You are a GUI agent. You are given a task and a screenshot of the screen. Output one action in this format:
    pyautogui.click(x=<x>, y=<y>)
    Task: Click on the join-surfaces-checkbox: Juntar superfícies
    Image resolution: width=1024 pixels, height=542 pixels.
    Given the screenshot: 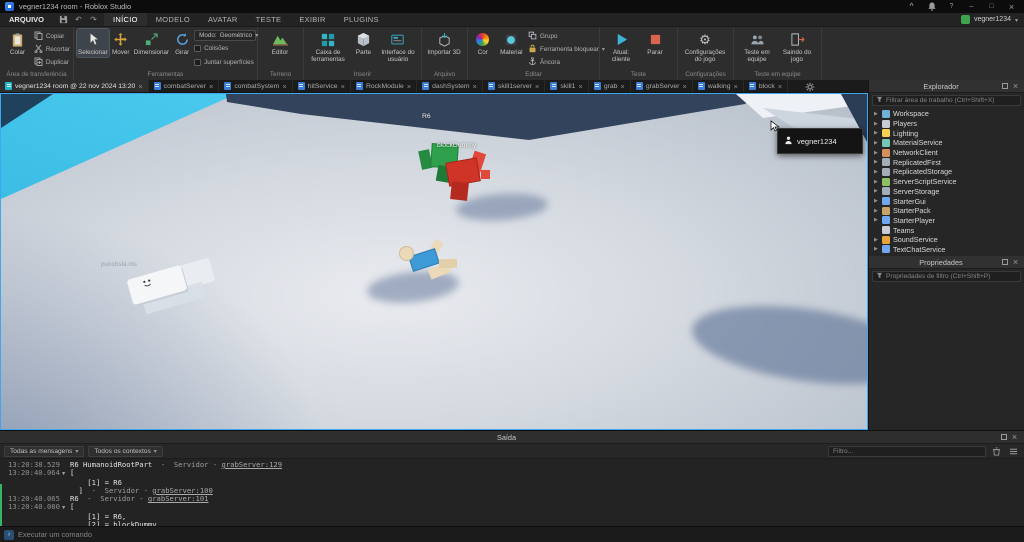 What is the action you would take?
    pyautogui.click(x=225, y=62)
    